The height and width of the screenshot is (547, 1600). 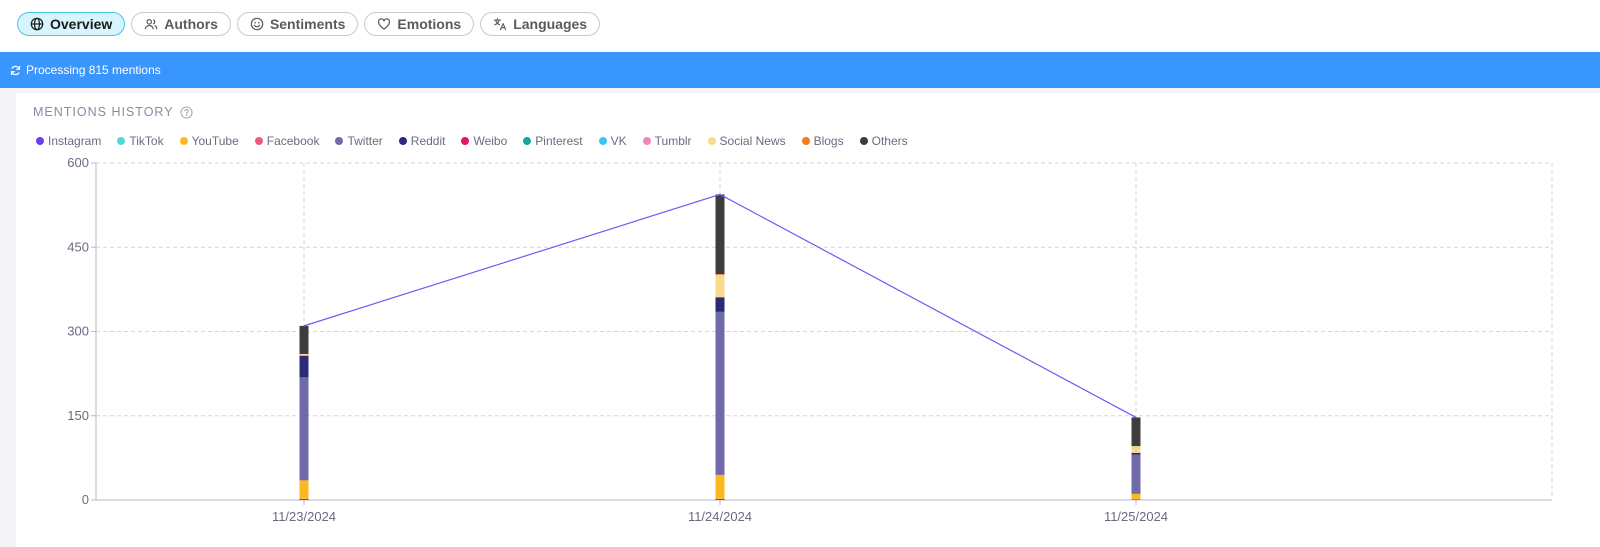 I want to click on y-tick-label: 300, so click(x=78, y=331).